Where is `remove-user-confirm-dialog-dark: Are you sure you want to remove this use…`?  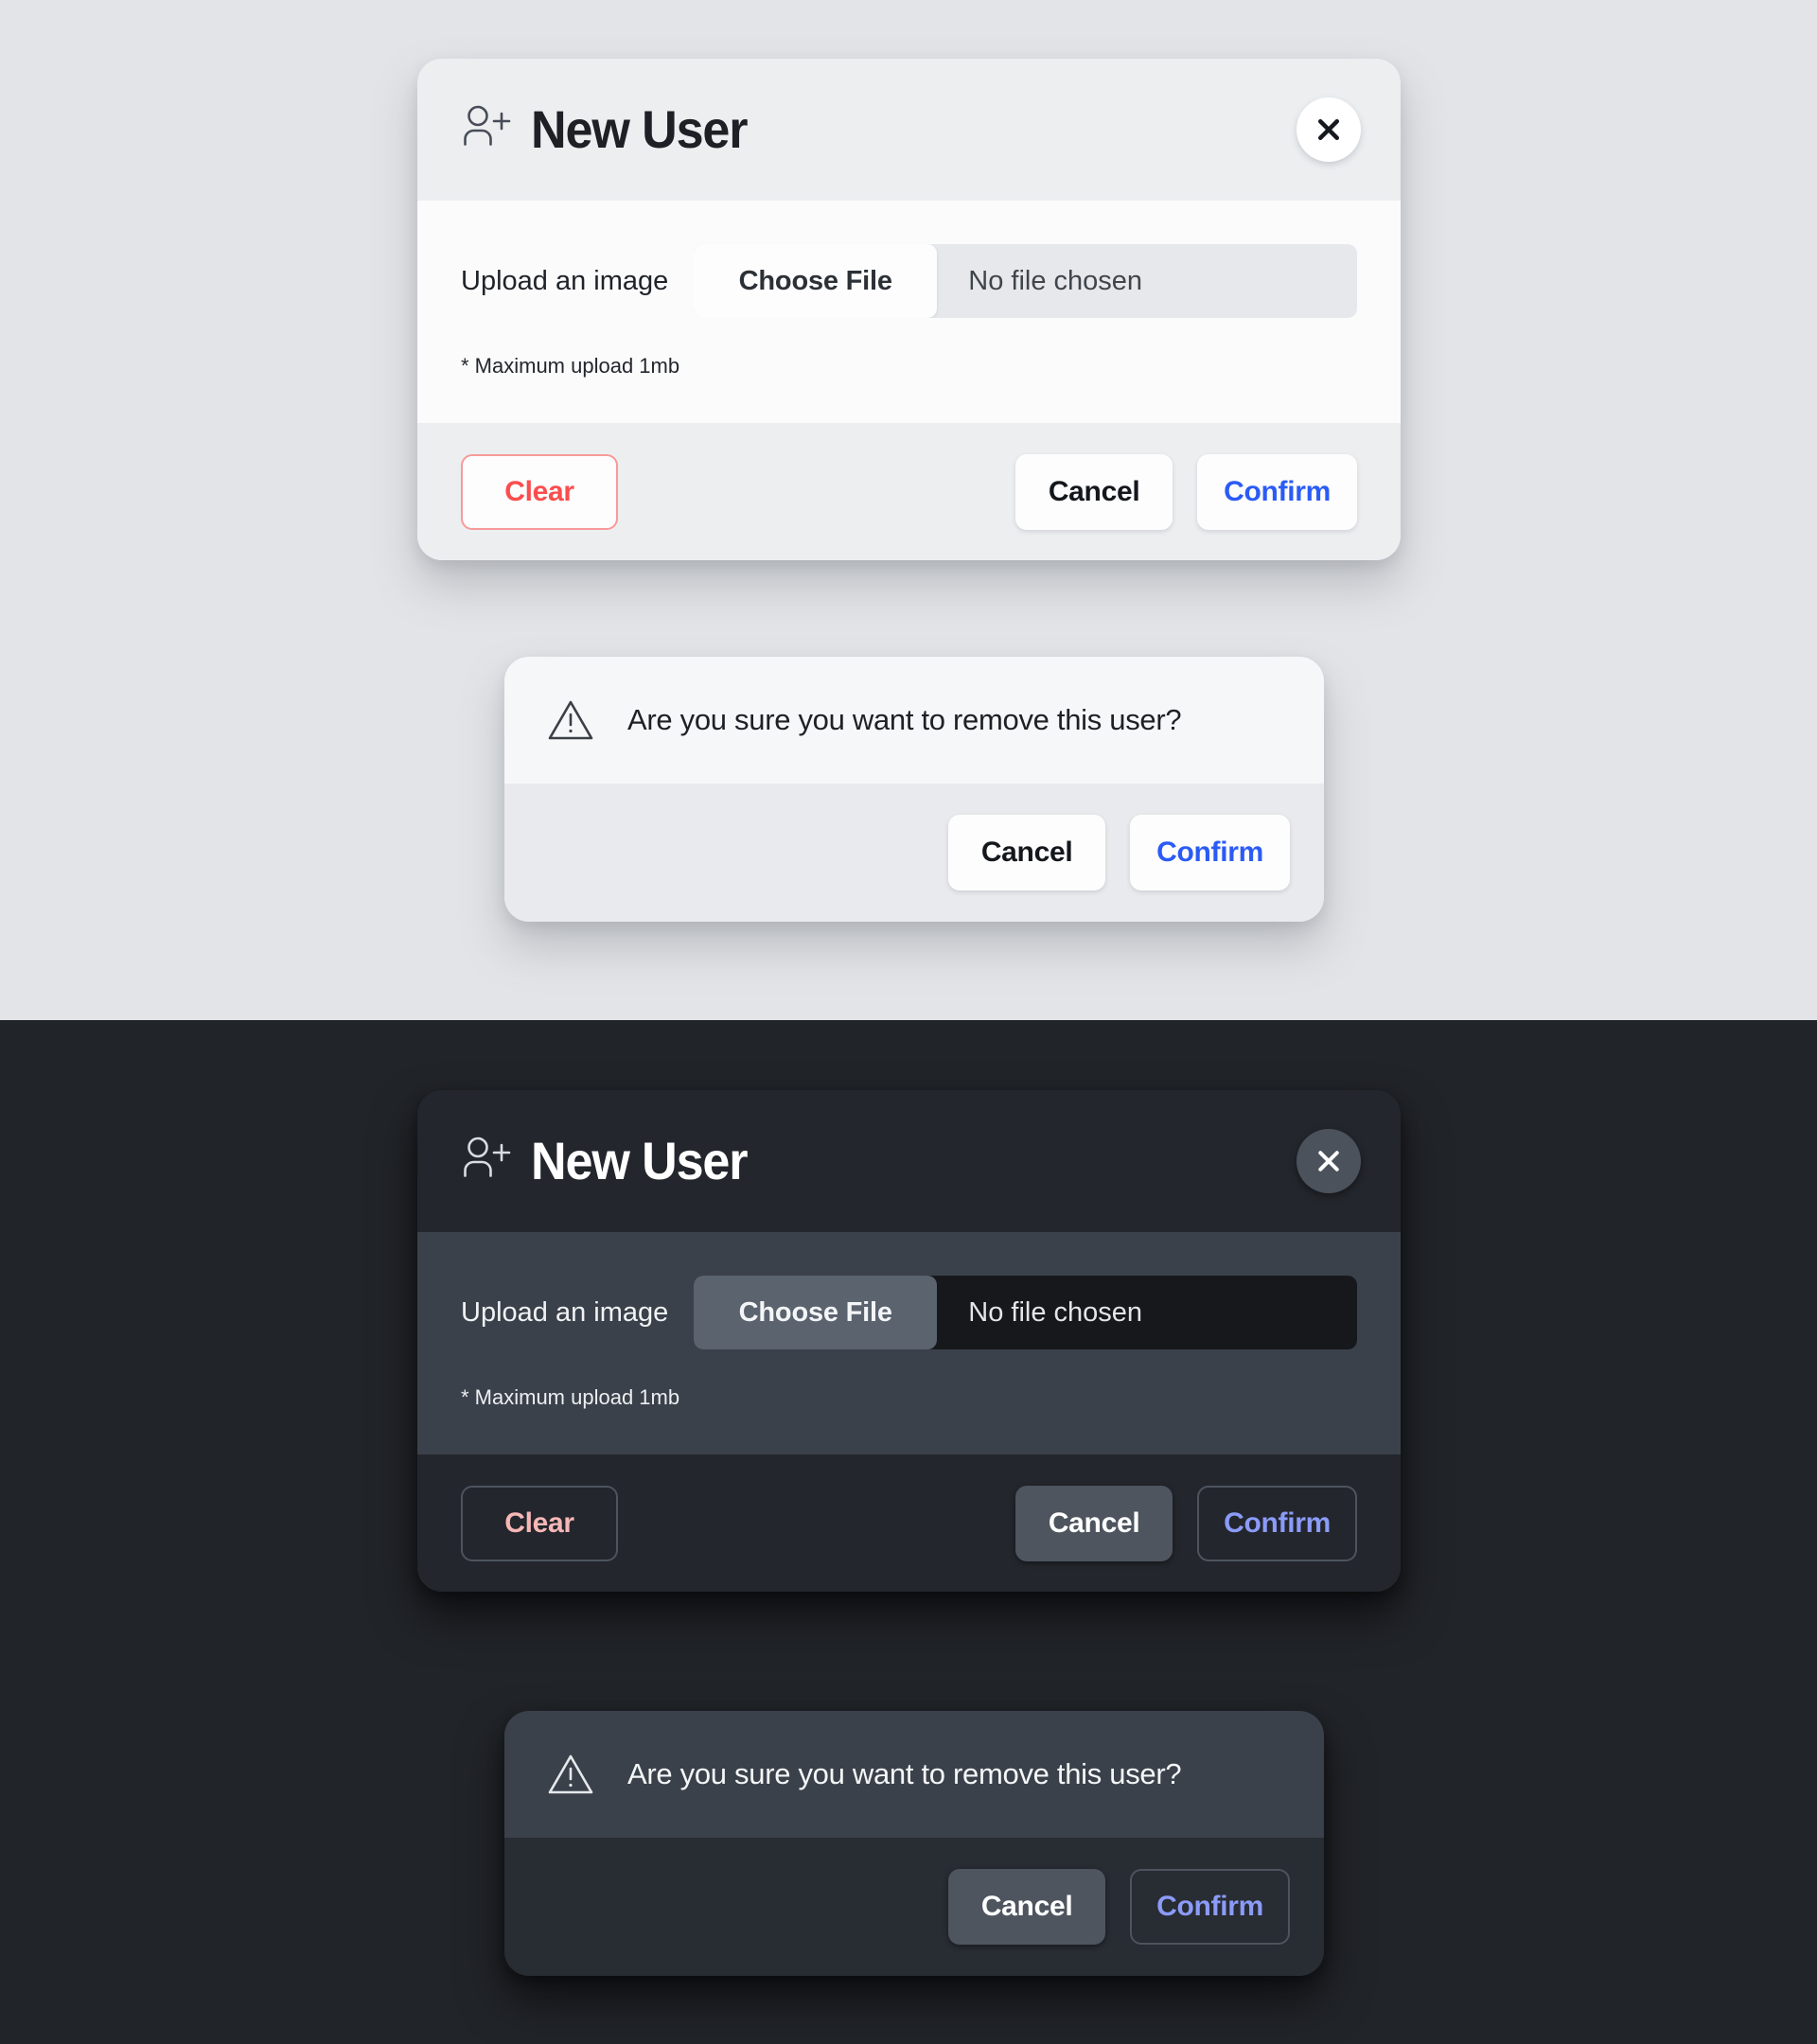
remove-user-confirm-dialog-dark: Are you sure you want to remove this use… is located at coordinates (914, 1843).